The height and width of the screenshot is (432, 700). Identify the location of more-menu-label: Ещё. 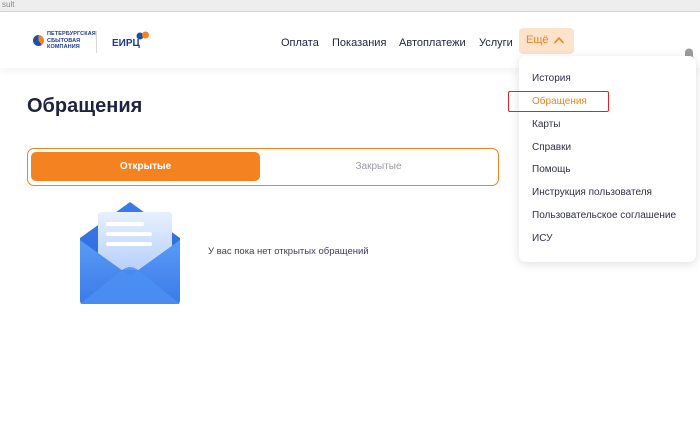
(537, 40).